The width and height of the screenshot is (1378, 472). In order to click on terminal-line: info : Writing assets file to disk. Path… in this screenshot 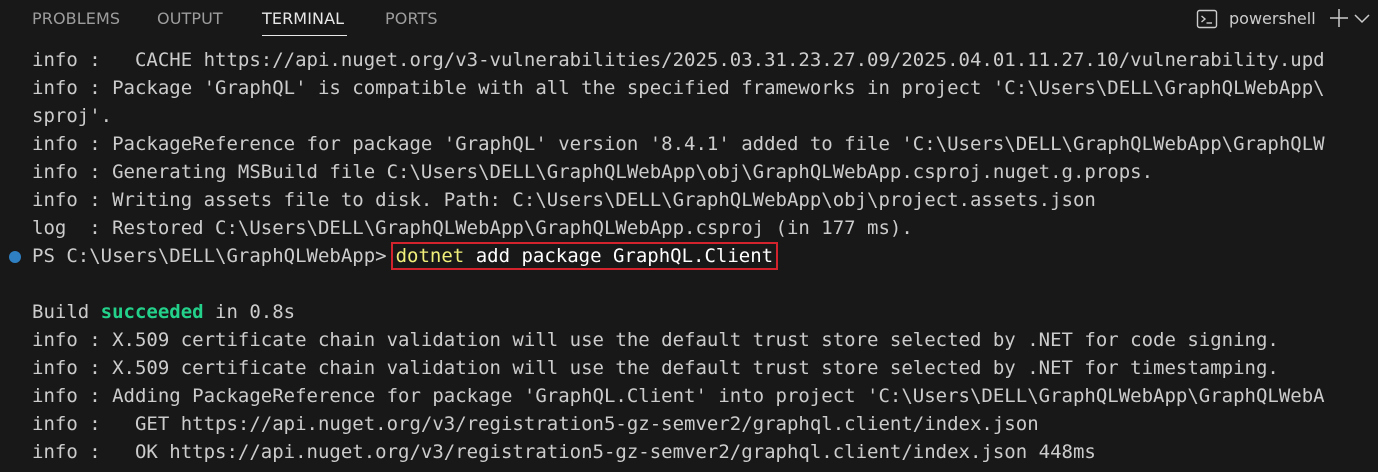, I will do `click(564, 200)`.